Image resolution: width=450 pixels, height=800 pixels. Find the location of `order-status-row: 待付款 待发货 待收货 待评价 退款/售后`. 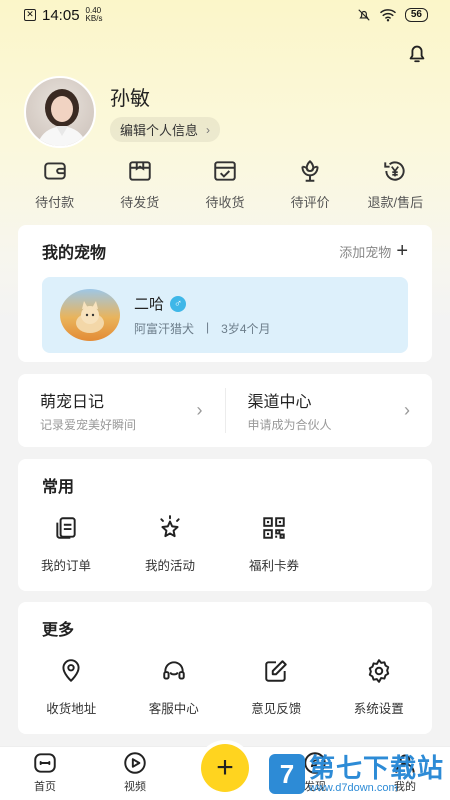

order-status-row: 待付款 待发货 待收货 待评价 退款/售后 is located at coordinates (225, 184).